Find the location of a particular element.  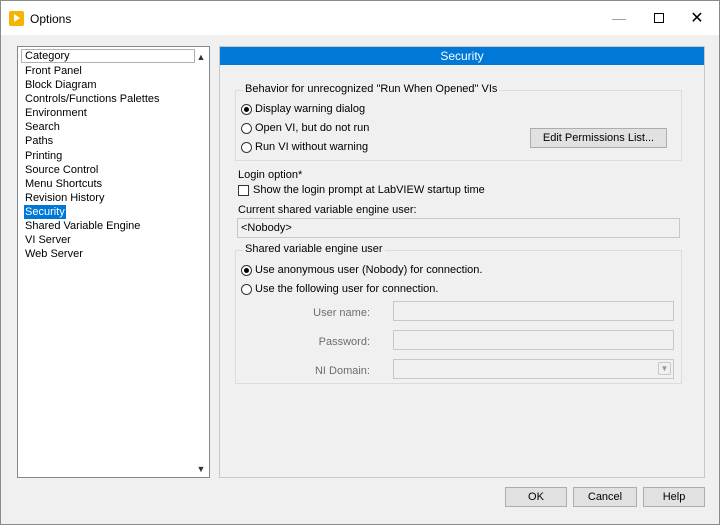

radio-run-no-warning: Run VI without warning is located at coordinates (304, 147).